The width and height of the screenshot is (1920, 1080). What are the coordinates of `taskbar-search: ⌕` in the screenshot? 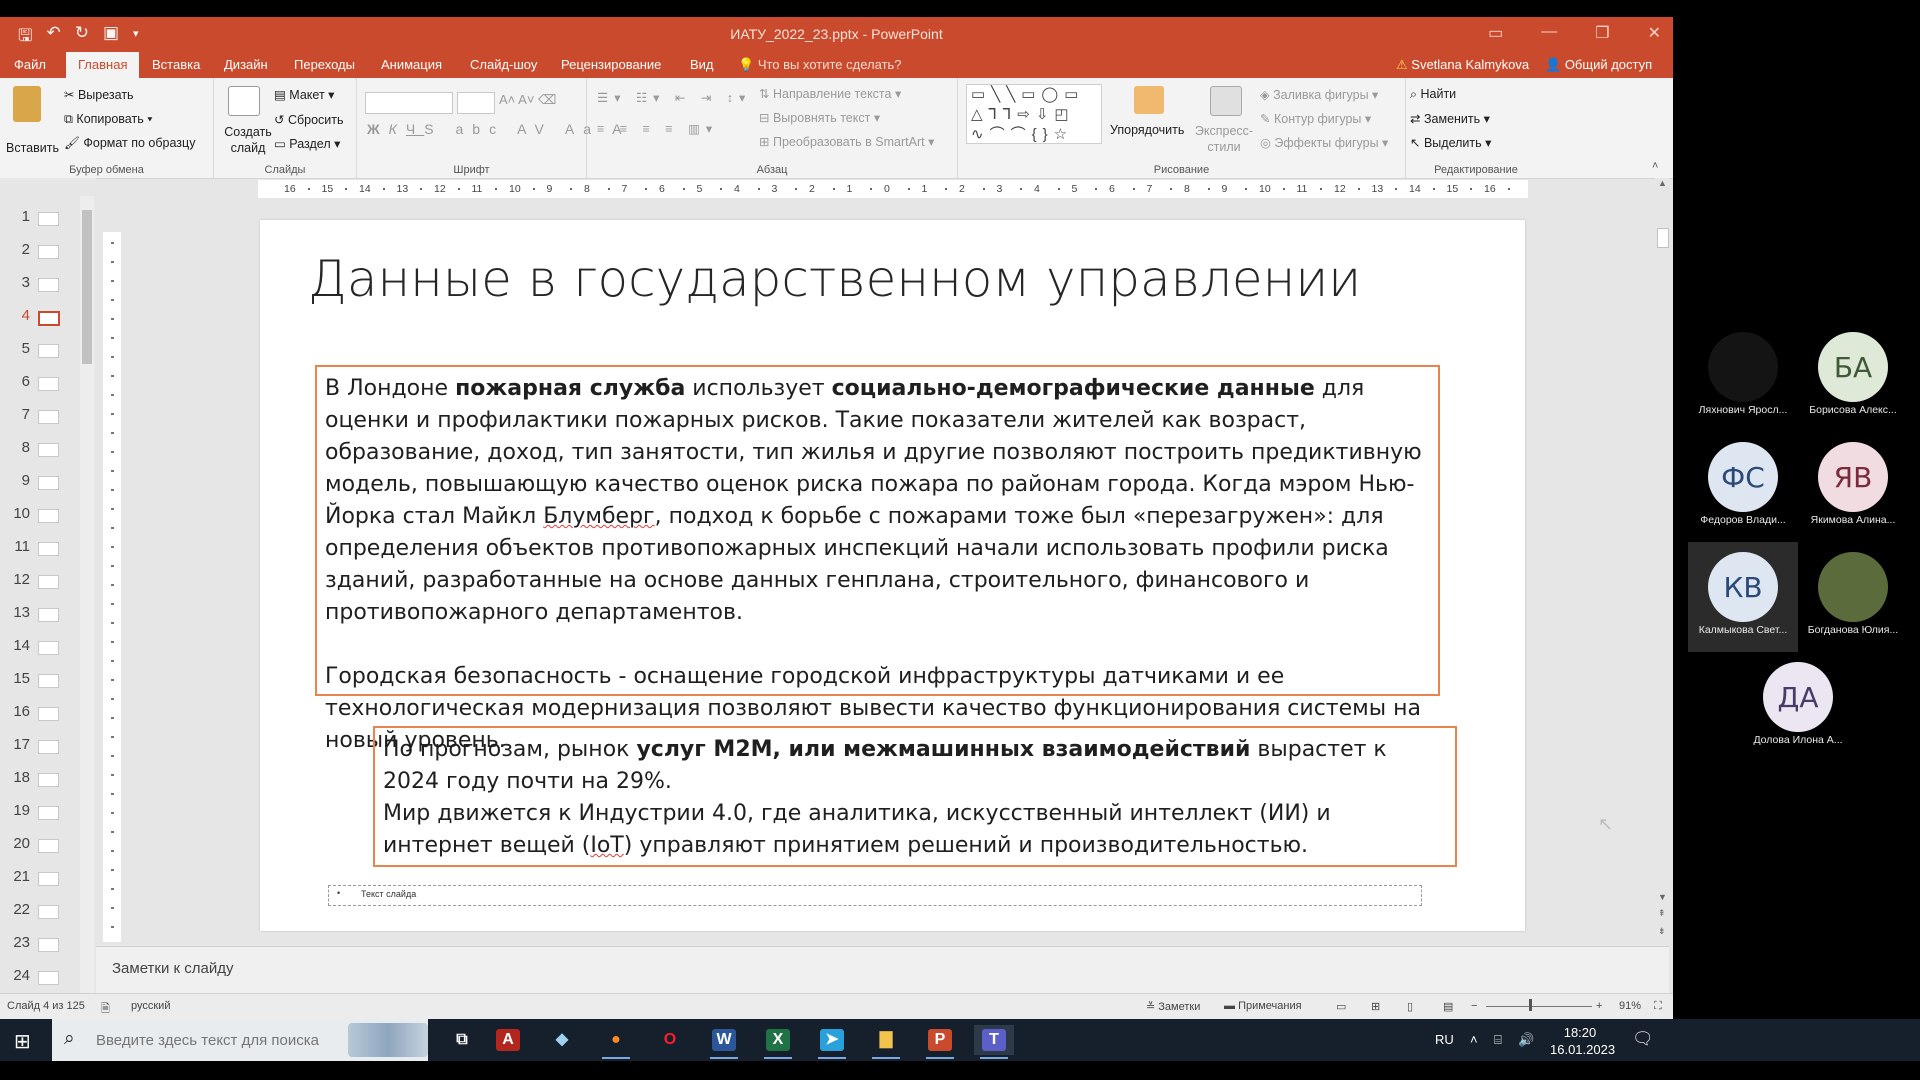 It's located at (240, 1040).